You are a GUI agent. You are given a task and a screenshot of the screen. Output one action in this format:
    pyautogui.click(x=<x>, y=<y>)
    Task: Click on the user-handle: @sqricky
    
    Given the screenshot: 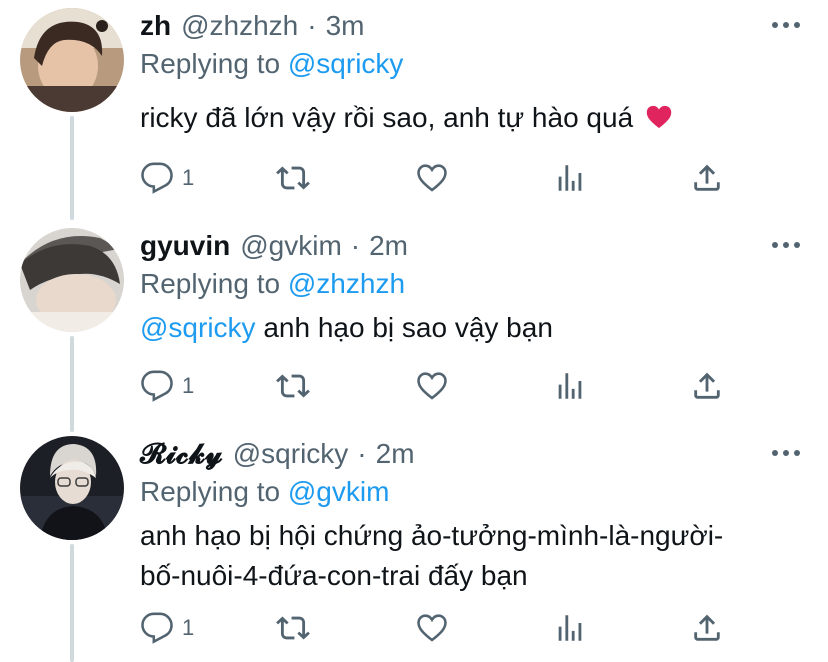 What is the action you would take?
    pyautogui.click(x=291, y=454)
    